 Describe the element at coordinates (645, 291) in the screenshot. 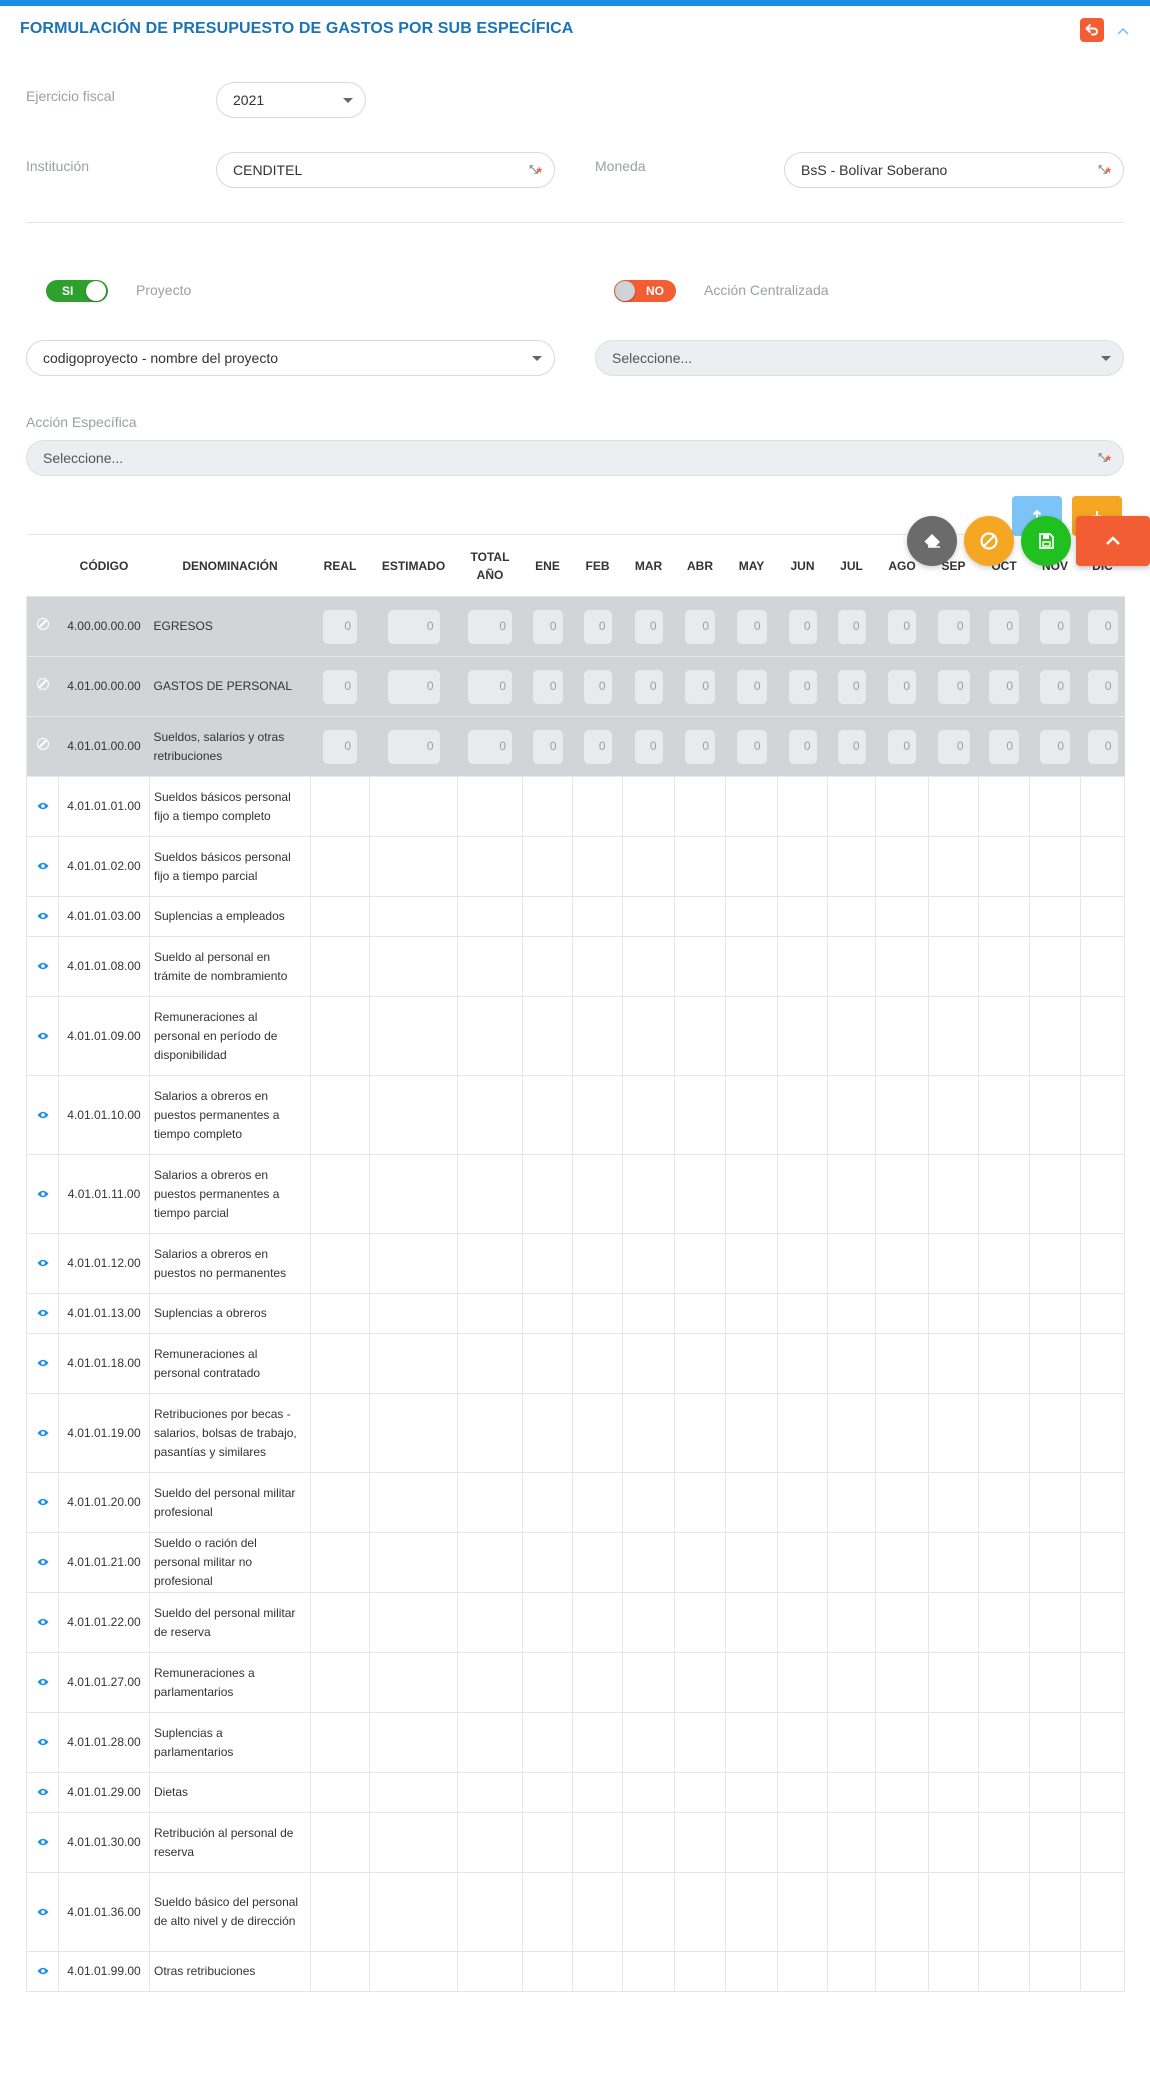

I see `central-action-toggle: NO` at that location.